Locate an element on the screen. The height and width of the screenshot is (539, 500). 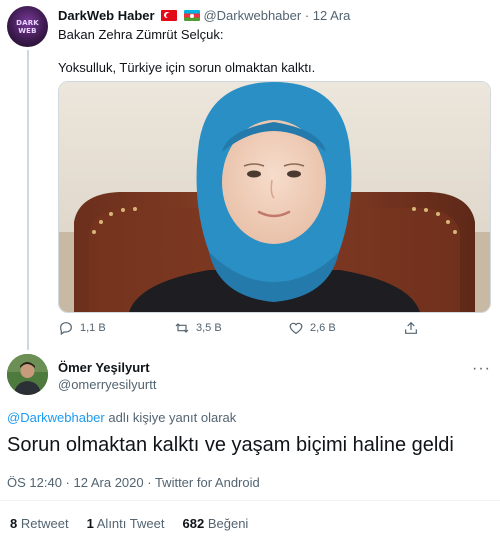
turkey-flag-icon is located at coordinates (169, 15).